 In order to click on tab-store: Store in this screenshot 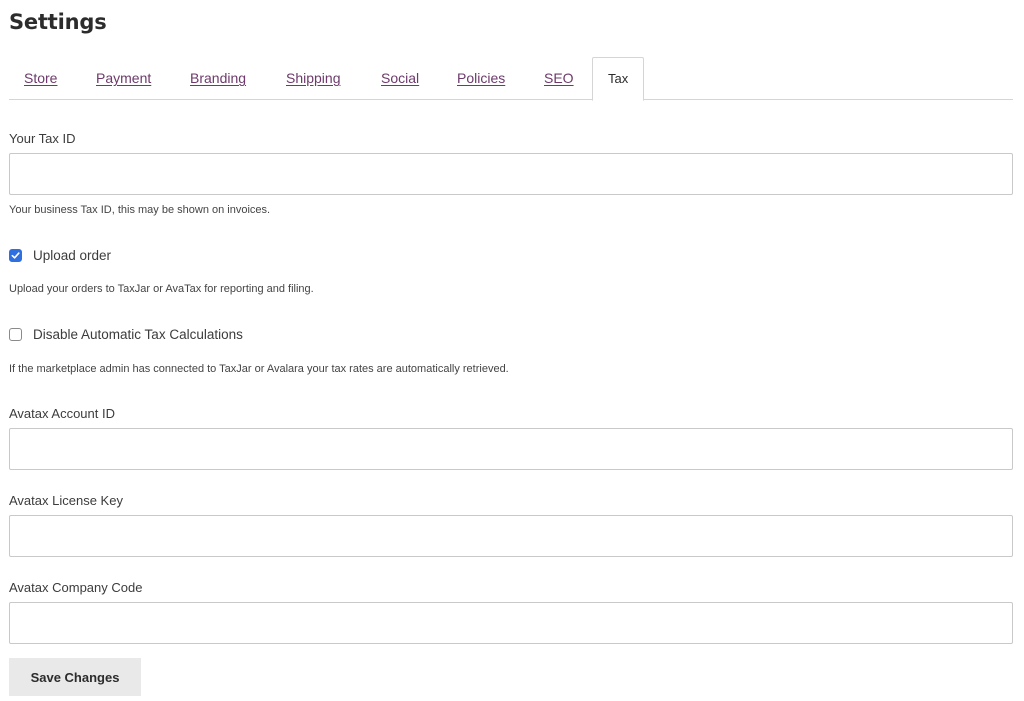, I will do `click(40, 78)`.